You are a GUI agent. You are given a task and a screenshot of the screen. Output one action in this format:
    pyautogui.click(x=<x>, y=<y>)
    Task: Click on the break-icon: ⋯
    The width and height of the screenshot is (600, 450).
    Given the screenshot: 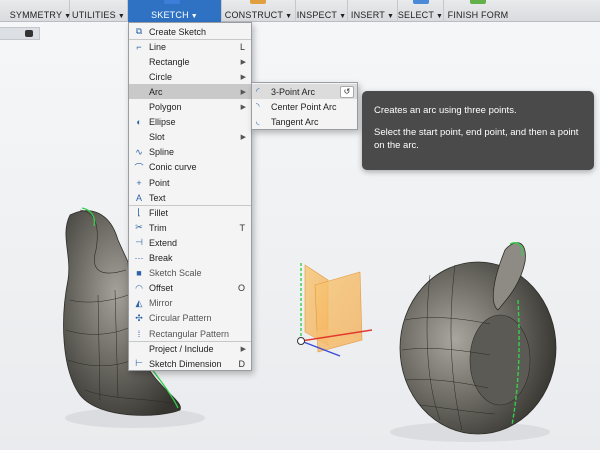 What is the action you would take?
    pyautogui.click(x=139, y=257)
    